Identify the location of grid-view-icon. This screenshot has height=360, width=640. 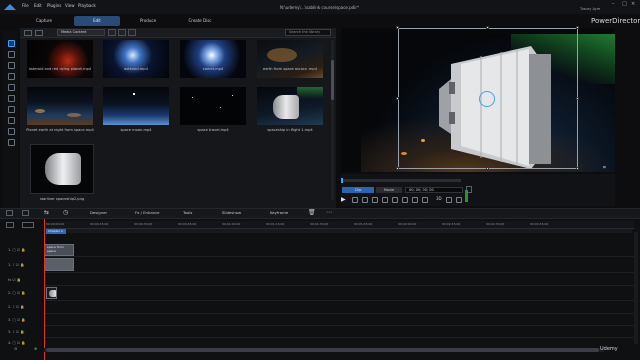
(122, 32).